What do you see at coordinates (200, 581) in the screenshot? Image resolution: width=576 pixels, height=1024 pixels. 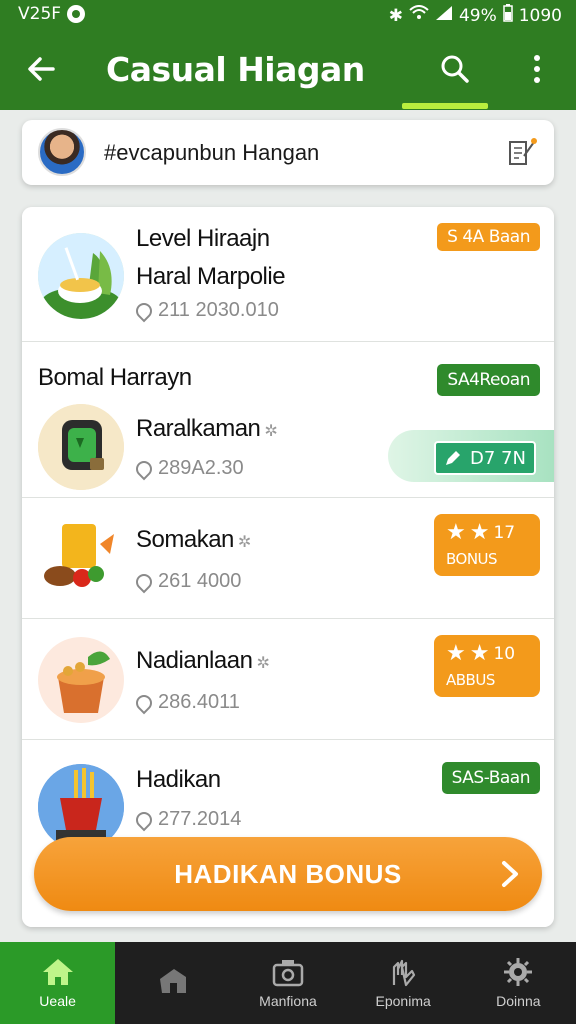 I see `item-meta-text: 261 4000` at bounding box center [200, 581].